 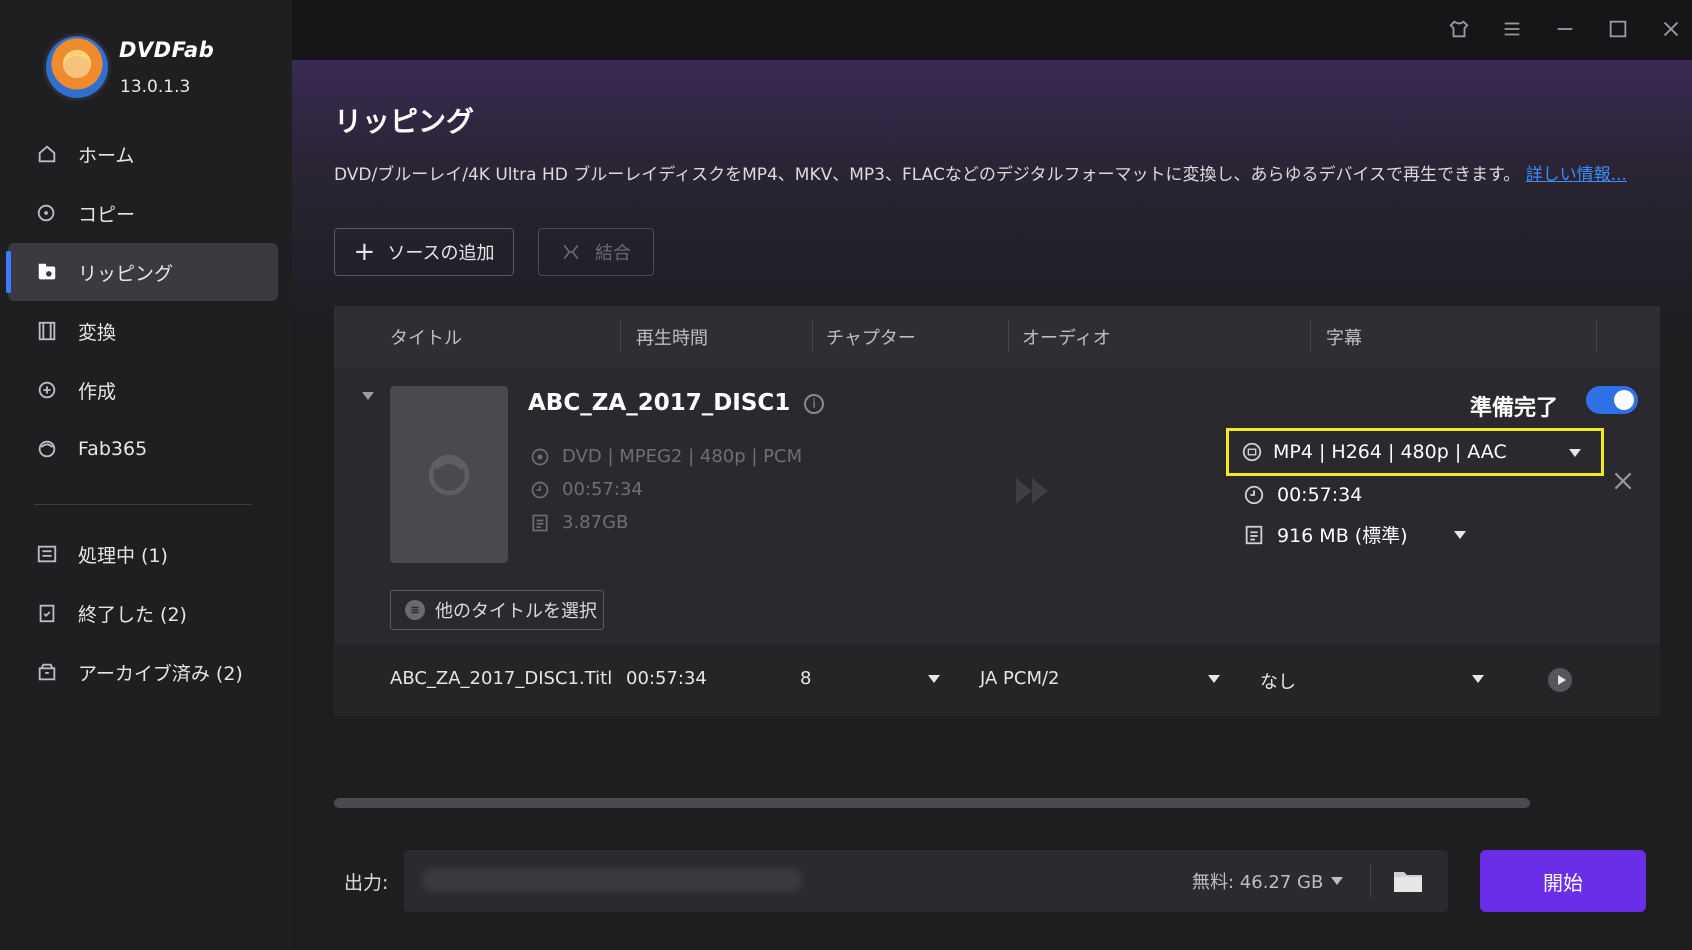 What do you see at coordinates (1214, 679) in the screenshot?
I see `audio-dropdown-icon` at bounding box center [1214, 679].